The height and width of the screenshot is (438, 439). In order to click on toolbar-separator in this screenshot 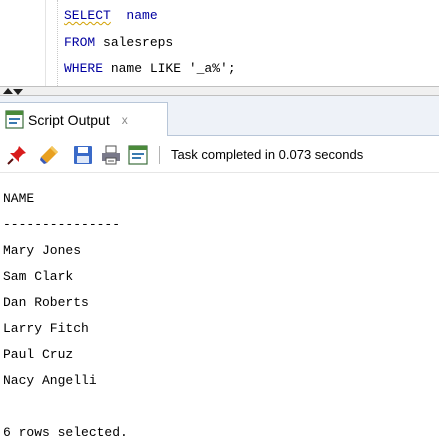, I will do `click(159, 155)`.